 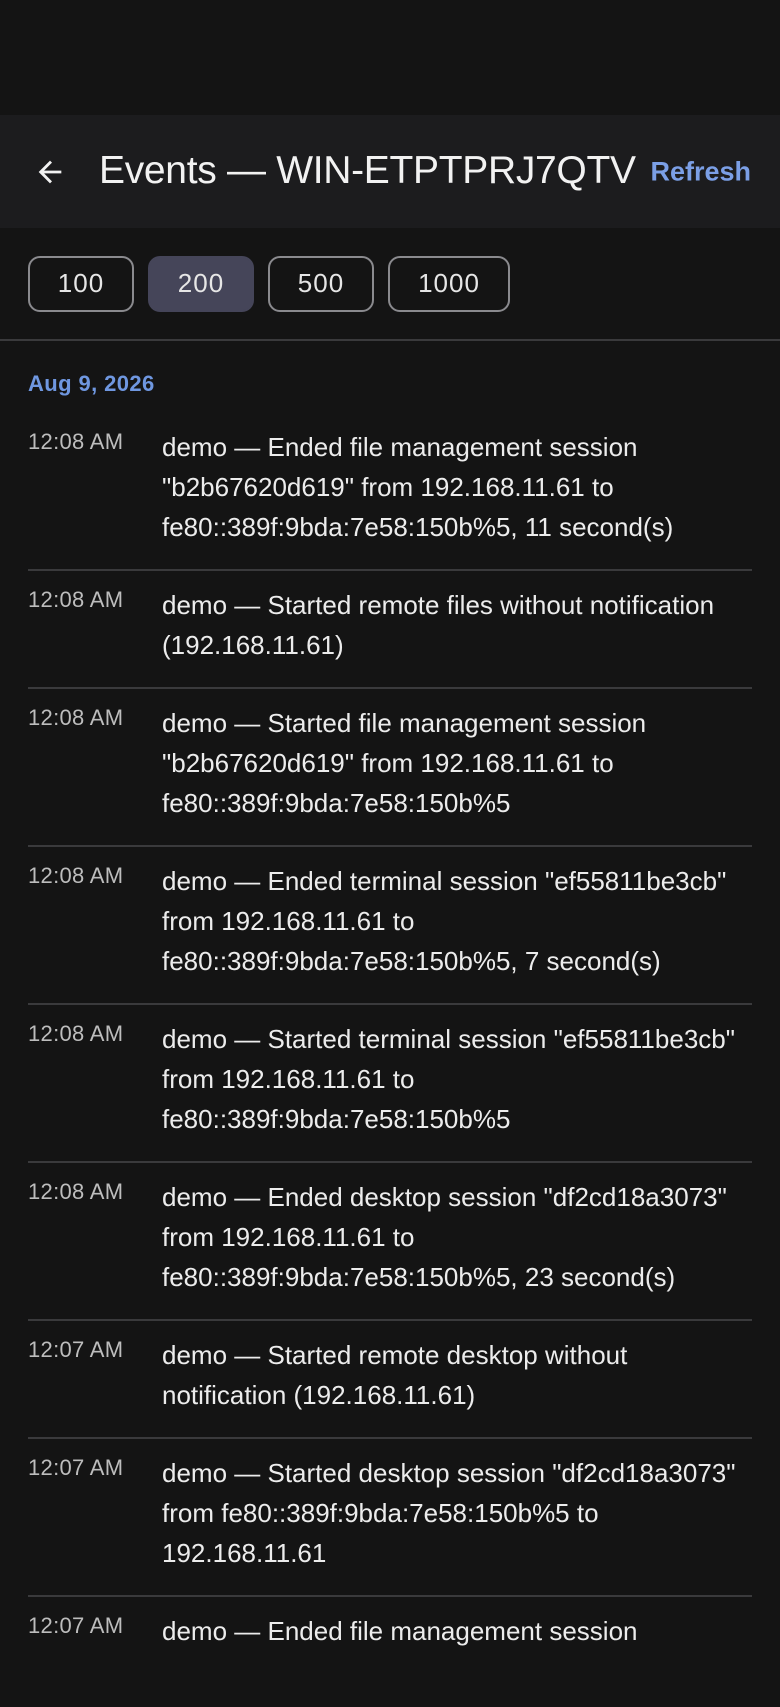 I want to click on event-text: demo — Ended file management session, so click(x=400, y=1631).